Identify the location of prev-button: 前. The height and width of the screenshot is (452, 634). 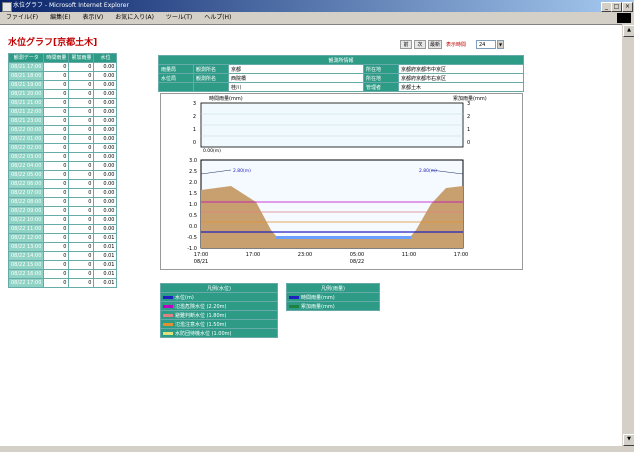
(406, 44).